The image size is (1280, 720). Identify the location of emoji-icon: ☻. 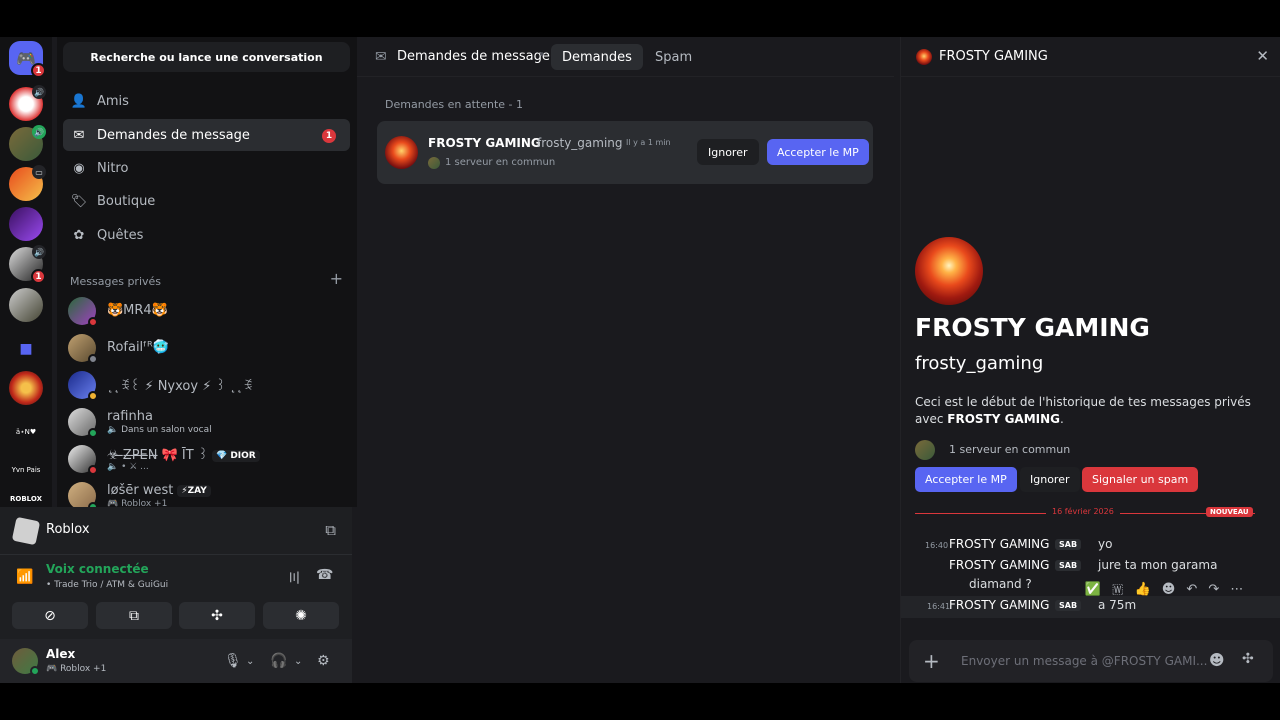
(1217, 660).